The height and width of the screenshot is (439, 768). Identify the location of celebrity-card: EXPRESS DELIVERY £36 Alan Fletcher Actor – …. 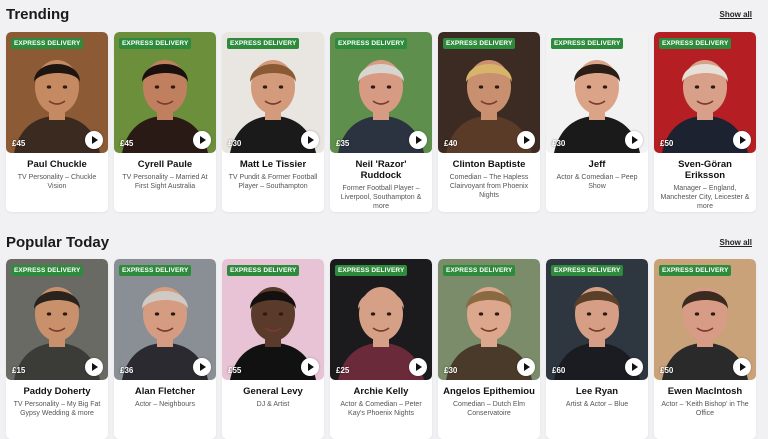
(165, 349).